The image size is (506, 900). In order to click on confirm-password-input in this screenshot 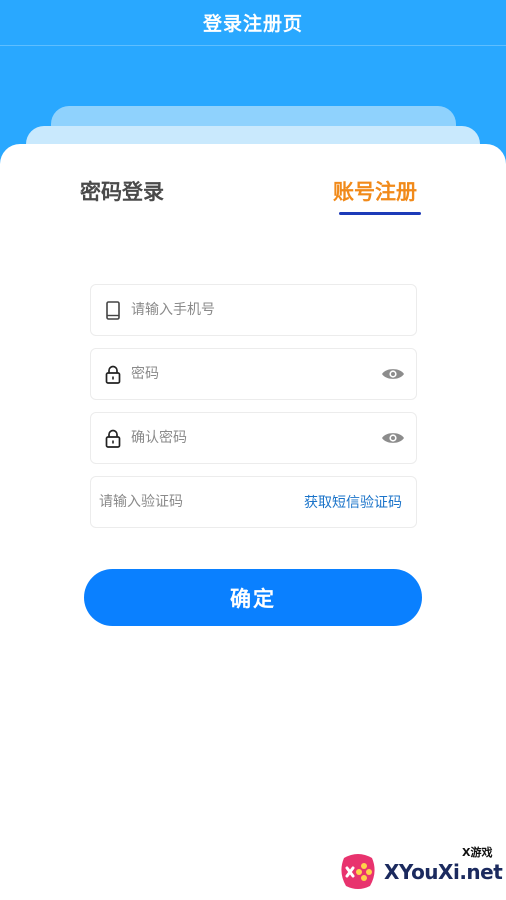, I will do `click(255, 438)`.